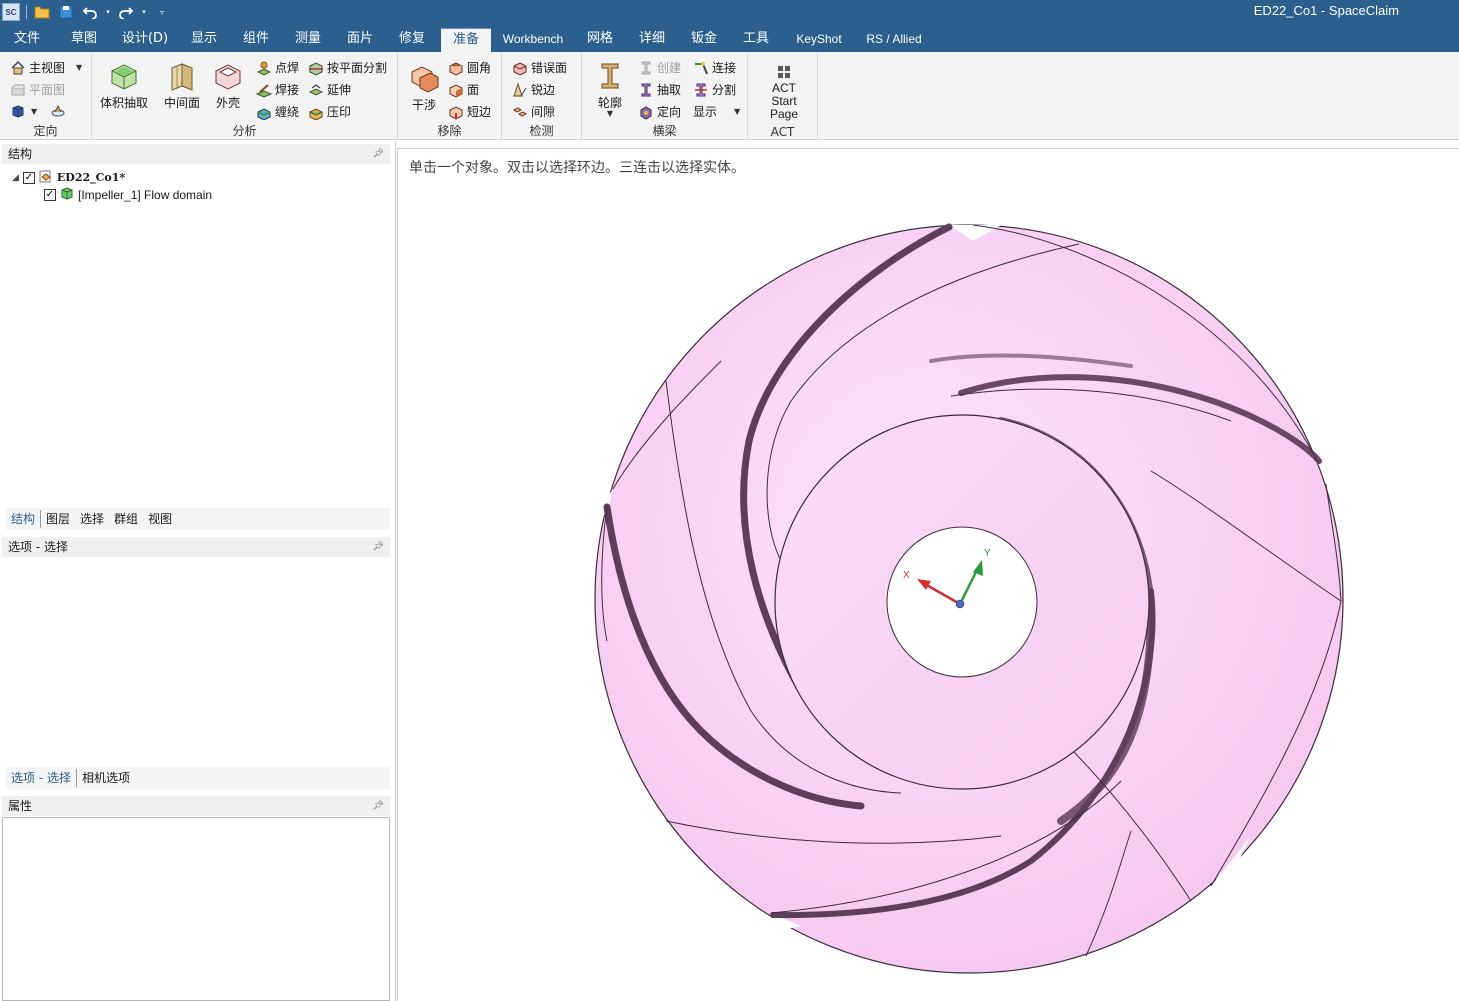 The width and height of the screenshot is (1459, 1001). What do you see at coordinates (466, 40) in the screenshot?
I see `tab-prepare: 准备` at bounding box center [466, 40].